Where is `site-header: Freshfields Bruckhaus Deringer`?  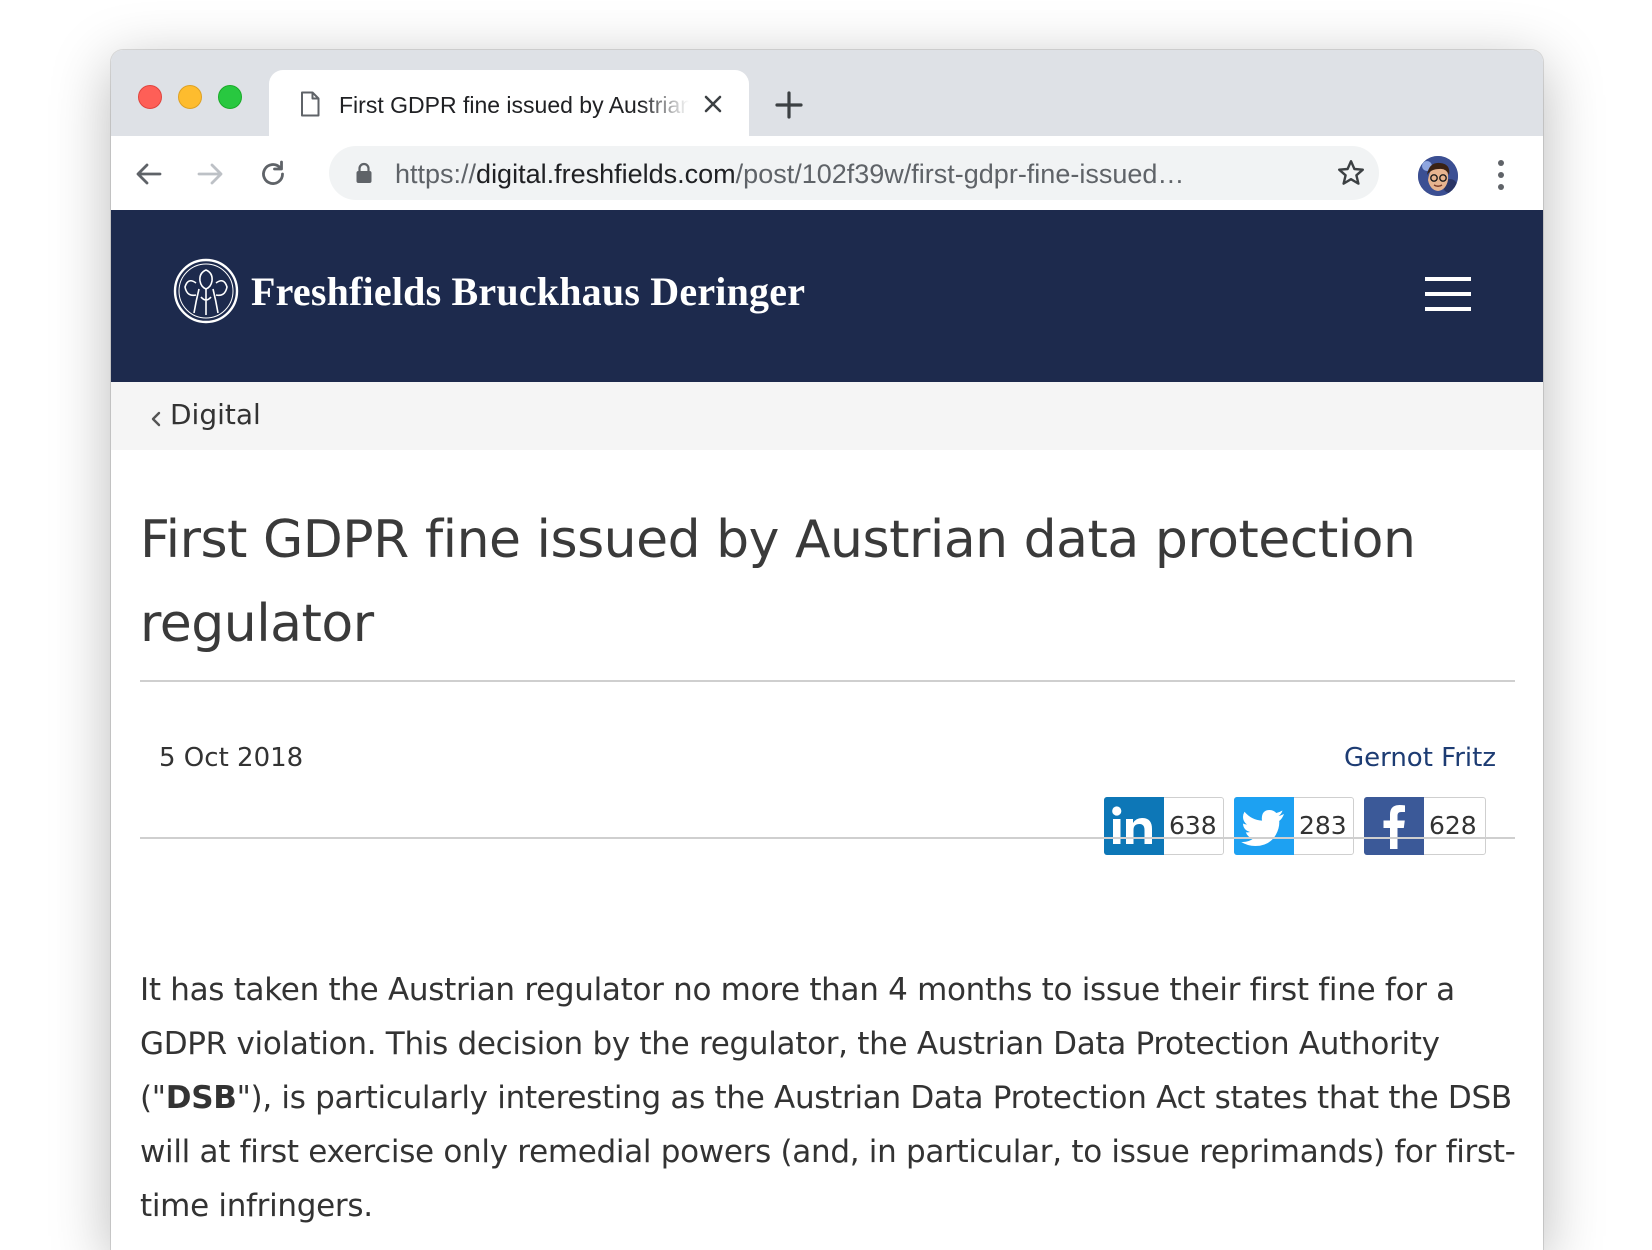
site-header: Freshfields Bruckhaus Deringer is located at coordinates (827, 296).